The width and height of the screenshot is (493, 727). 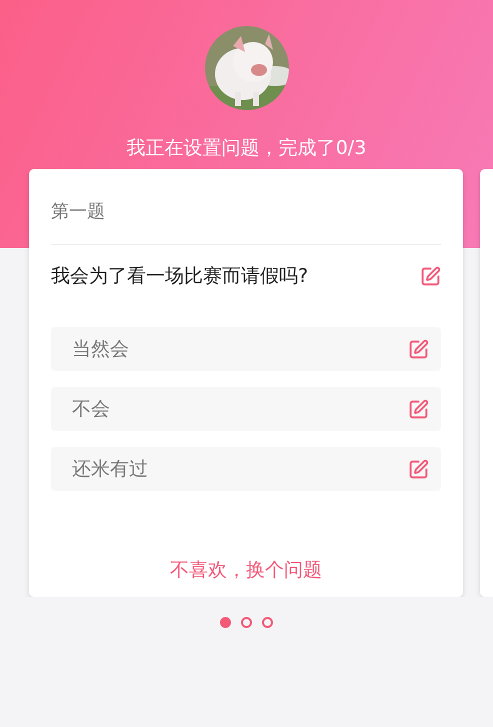 I want to click on answer-option: 不会, so click(x=246, y=409).